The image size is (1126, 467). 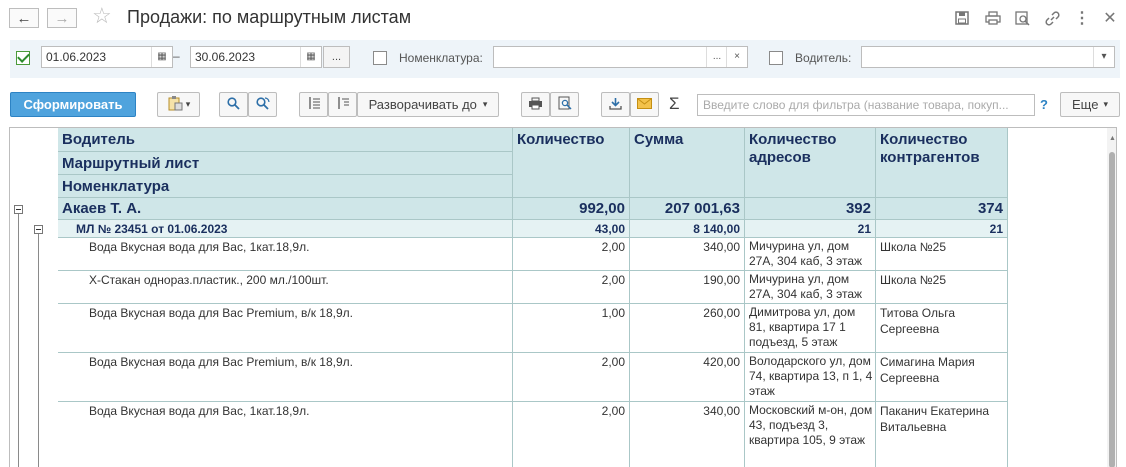 What do you see at coordinates (1112, 138) in the screenshot?
I see `scroll-up-icon: ▲` at bounding box center [1112, 138].